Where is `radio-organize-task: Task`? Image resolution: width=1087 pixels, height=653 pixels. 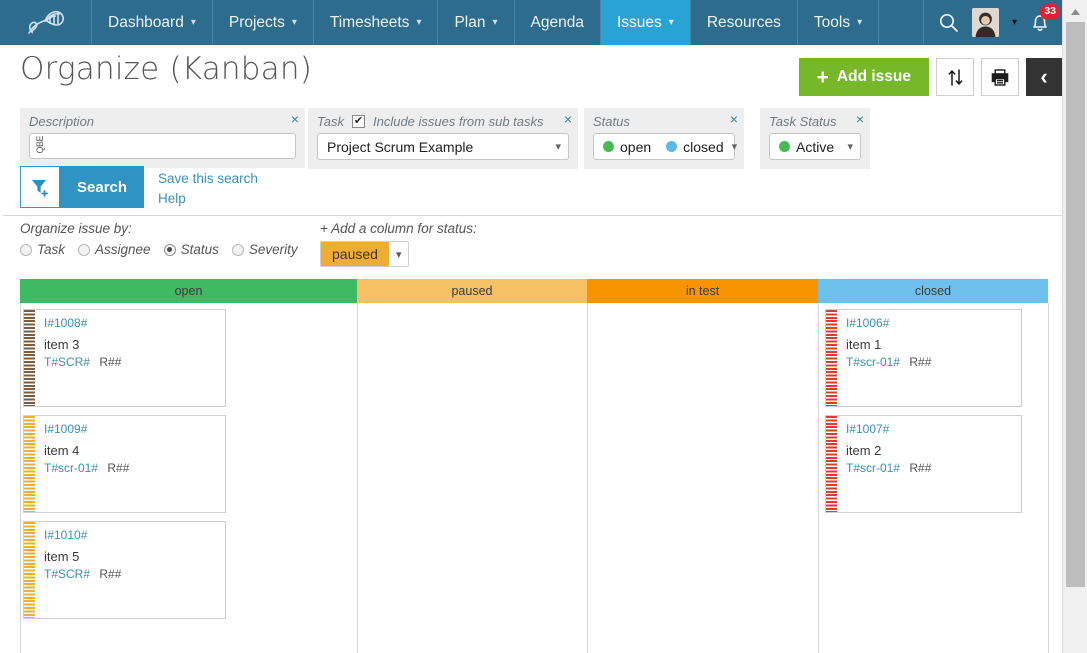 radio-organize-task: Task is located at coordinates (42, 249).